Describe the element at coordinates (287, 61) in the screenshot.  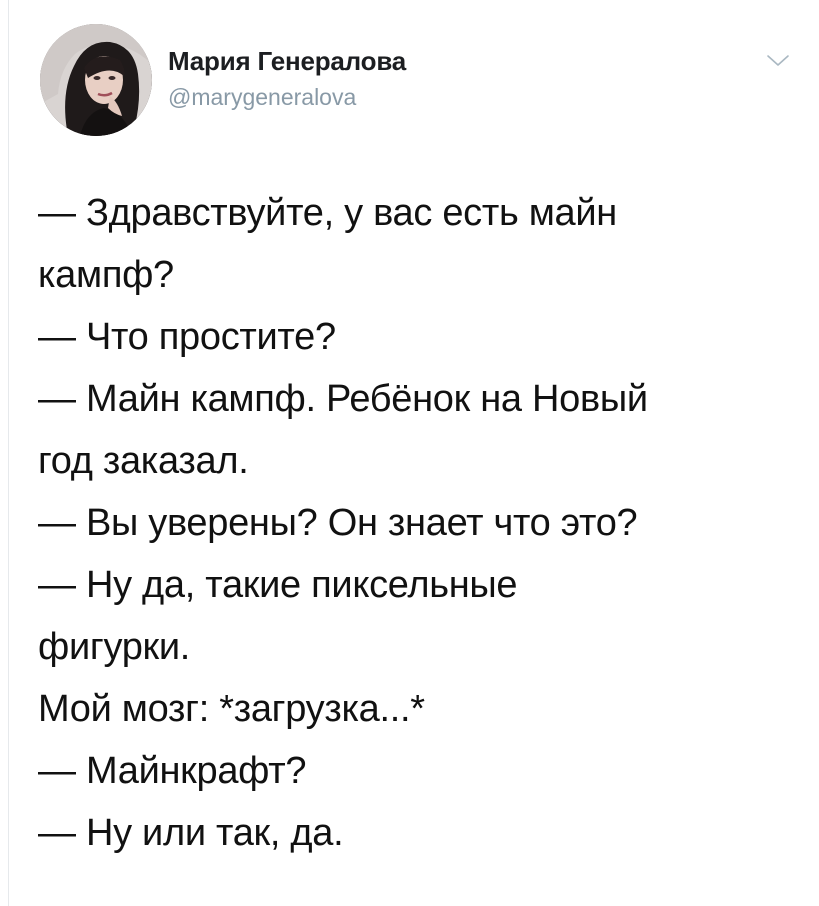
I see `author-display-name: Мария Генералова` at that location.